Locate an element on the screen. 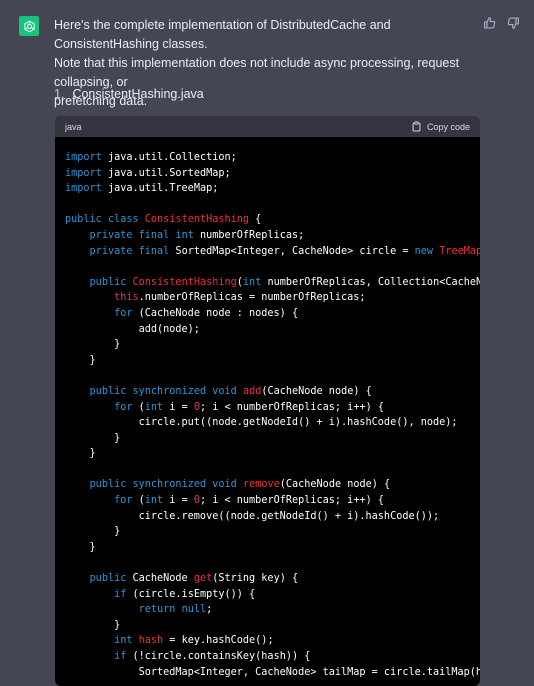 The width and height of the screenshot is (534, 686). code-line: if (!circle.containsKey(hash)) { is located at coordinates (212, 656).